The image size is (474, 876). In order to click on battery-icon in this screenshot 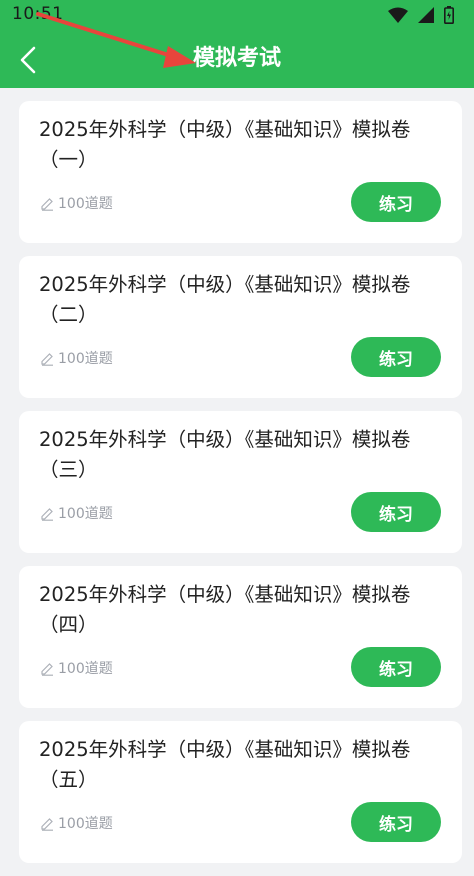, I will do `click(449, 15)`.